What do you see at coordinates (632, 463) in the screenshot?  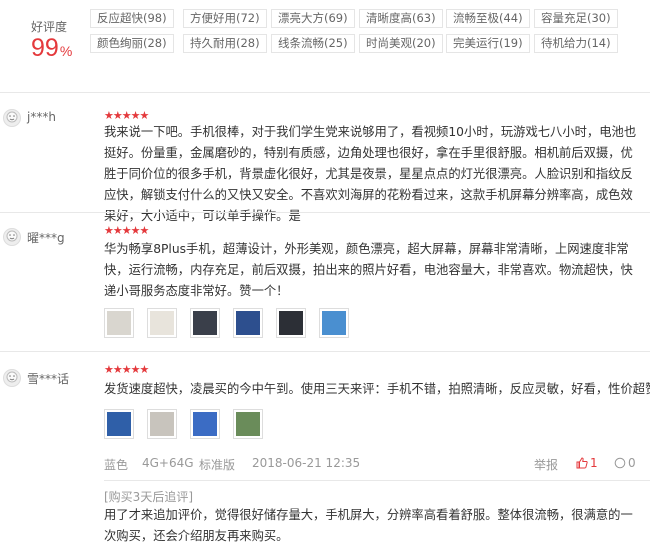 I see `comment-count: 0` at bounding box center [632, 463].